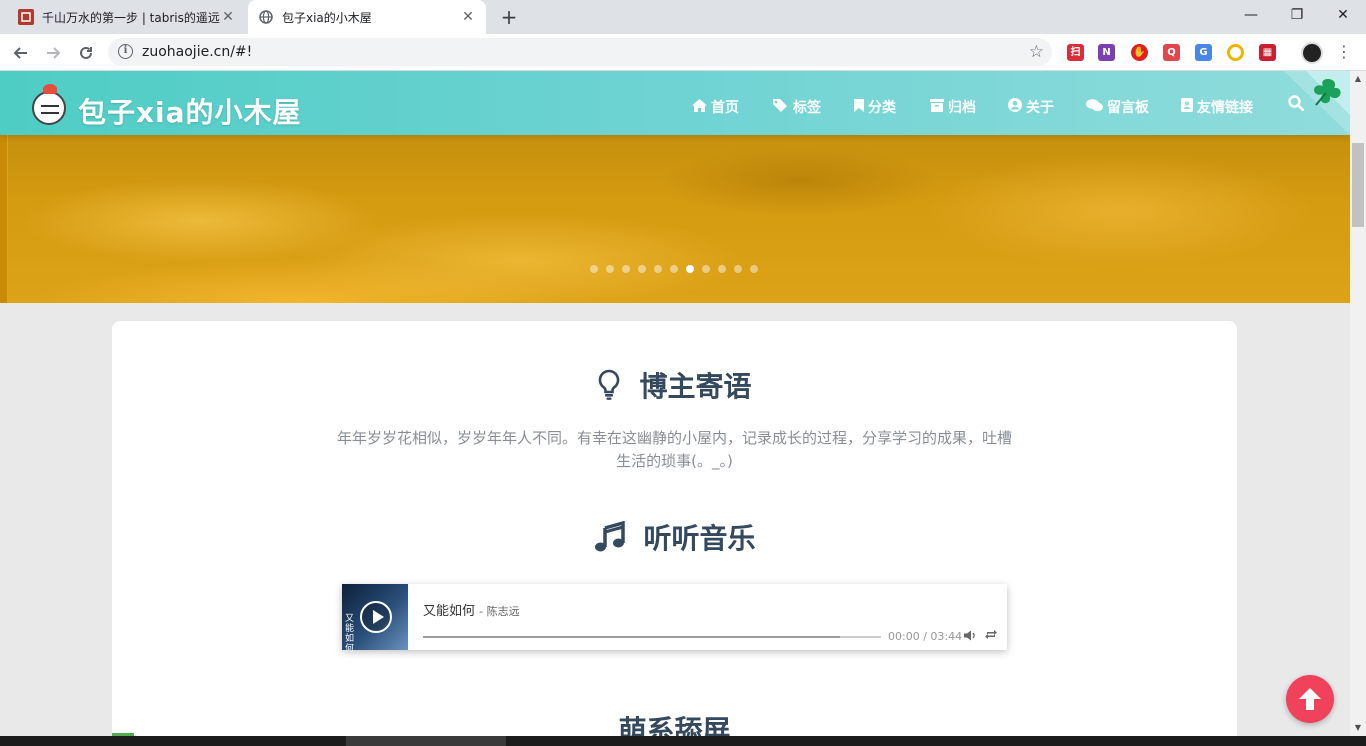  I want to click on new-tab-button: +, so click(509, 18).